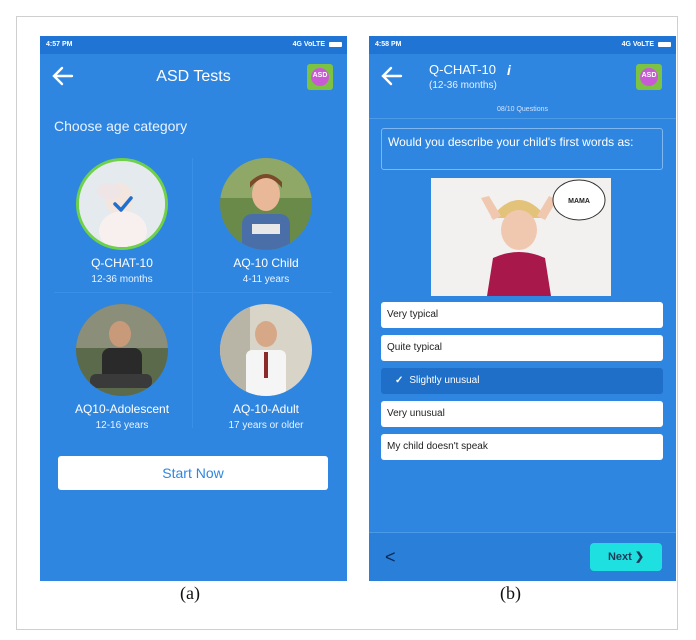 The height and width of the screenshot is (640, 696). What do you see at coordinates (399, 380) in the screenshot?
I see `check-icon: ✓` at bounding box center [399, 380].